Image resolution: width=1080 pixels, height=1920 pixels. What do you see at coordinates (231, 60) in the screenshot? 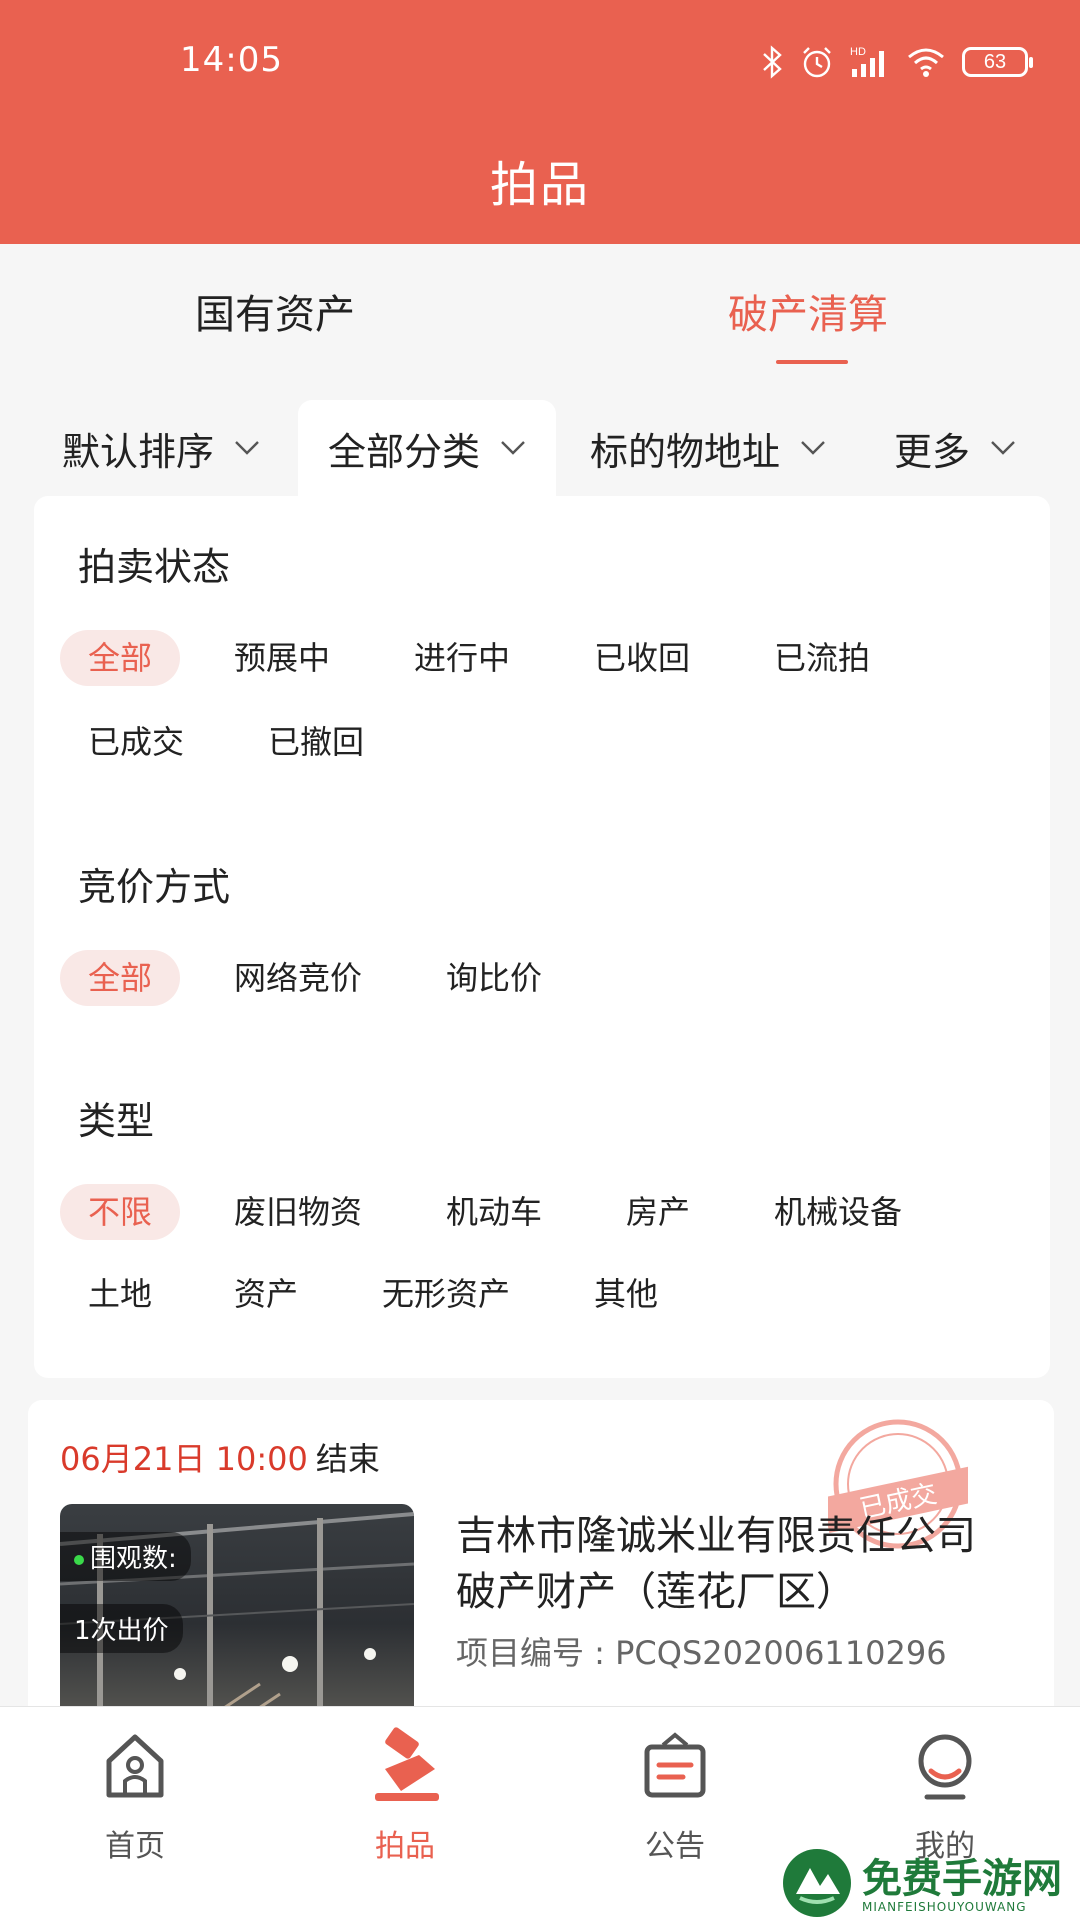
I see `status-time: 14:05` at bounding box center [231, 60].